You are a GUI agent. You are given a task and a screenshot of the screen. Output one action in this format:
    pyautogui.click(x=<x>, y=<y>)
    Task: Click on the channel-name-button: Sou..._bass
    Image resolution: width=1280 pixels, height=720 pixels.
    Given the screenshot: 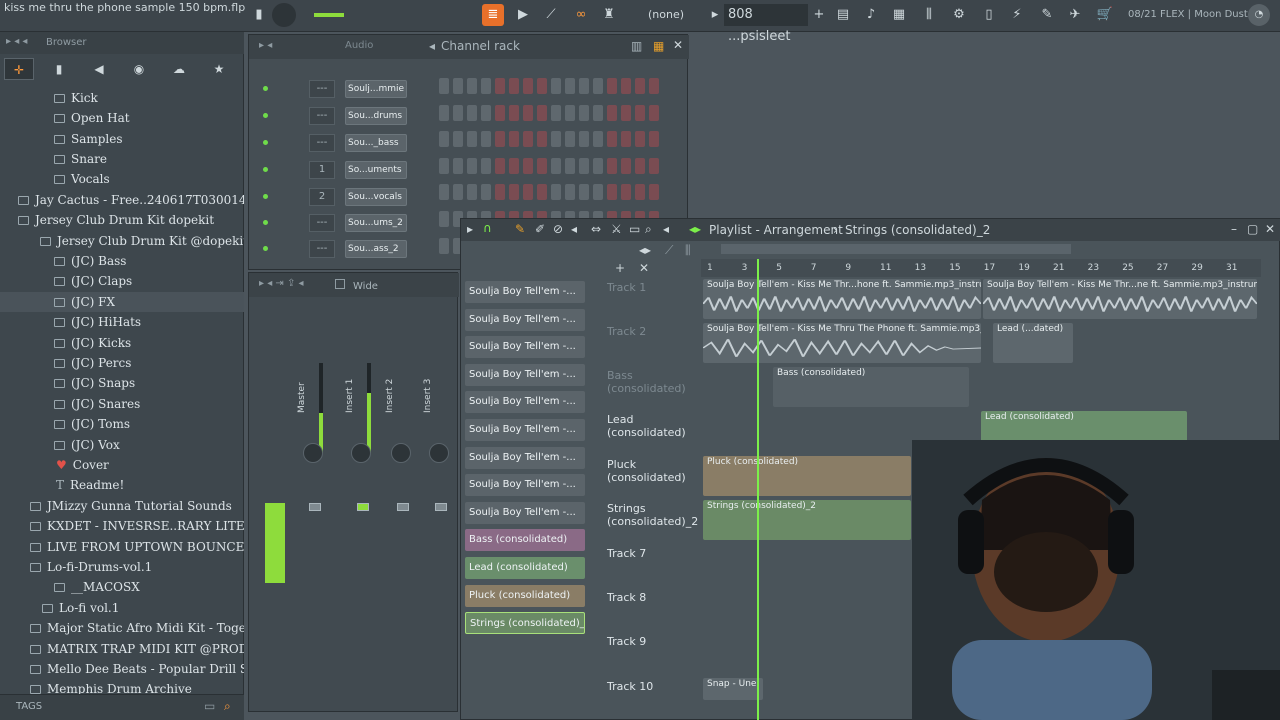 What is the action you would take?
    pyautogui.click(x=376, y=143)
    